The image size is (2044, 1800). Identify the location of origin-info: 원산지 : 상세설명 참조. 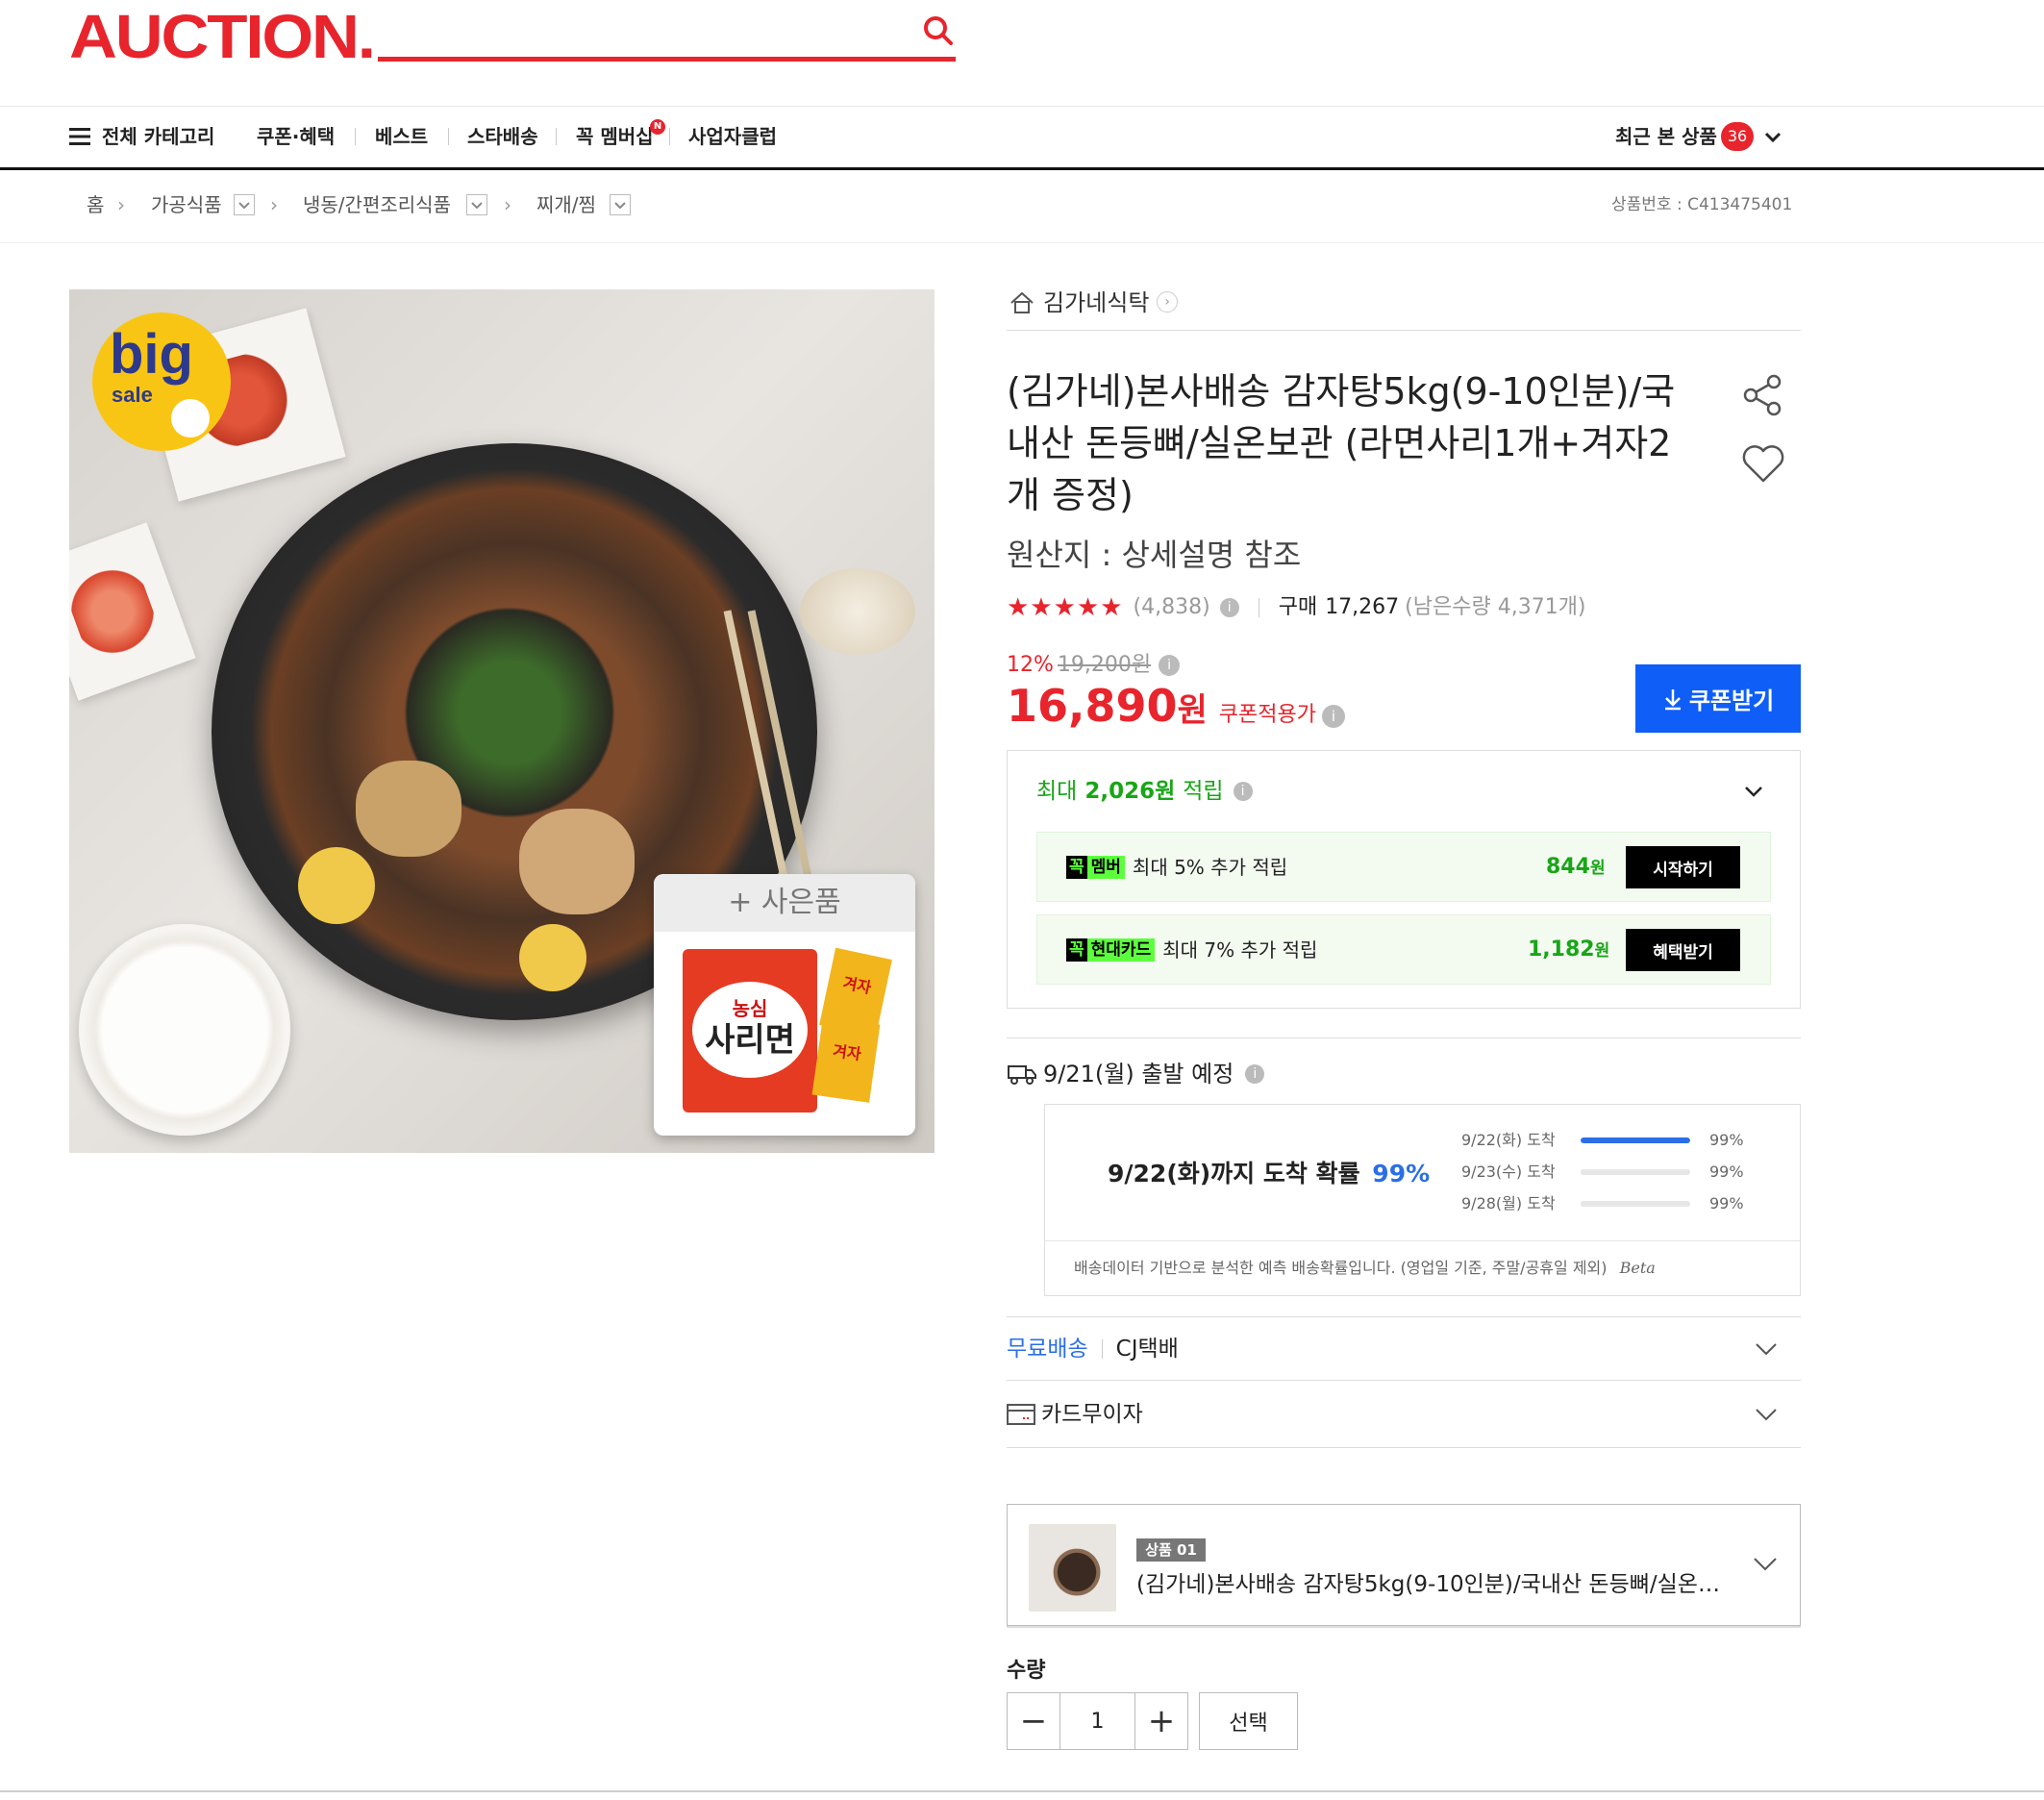
(1154, 555).